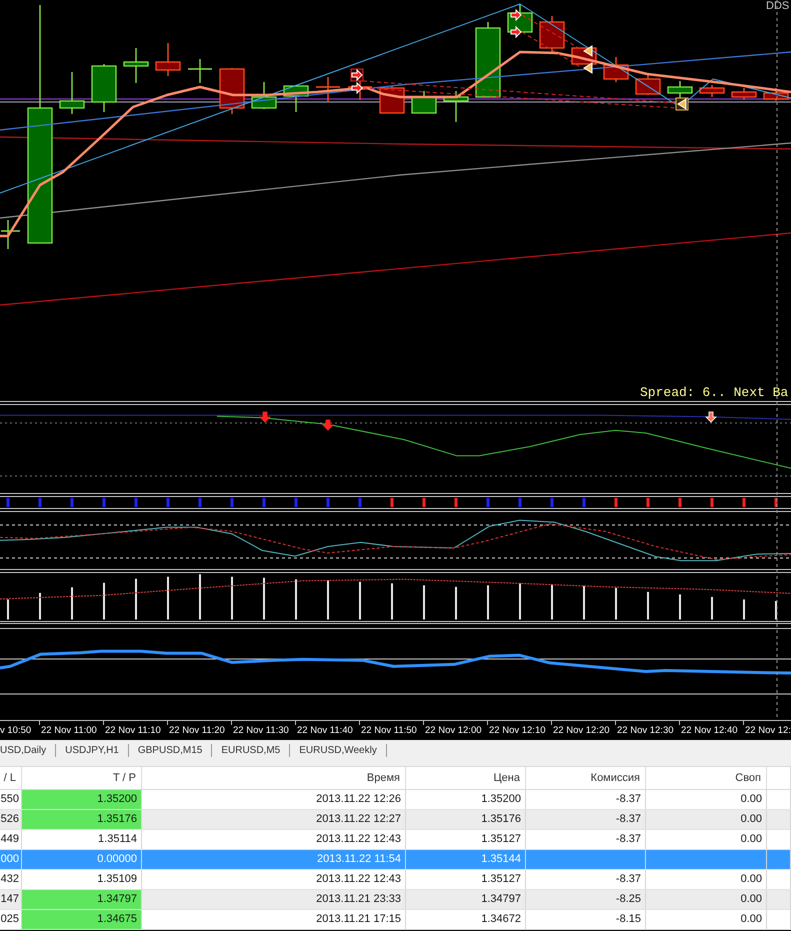  Describe the element at coordinates (645, 731) in the screenshot. I see `time-label: 22 Nov 12:30` at that location.